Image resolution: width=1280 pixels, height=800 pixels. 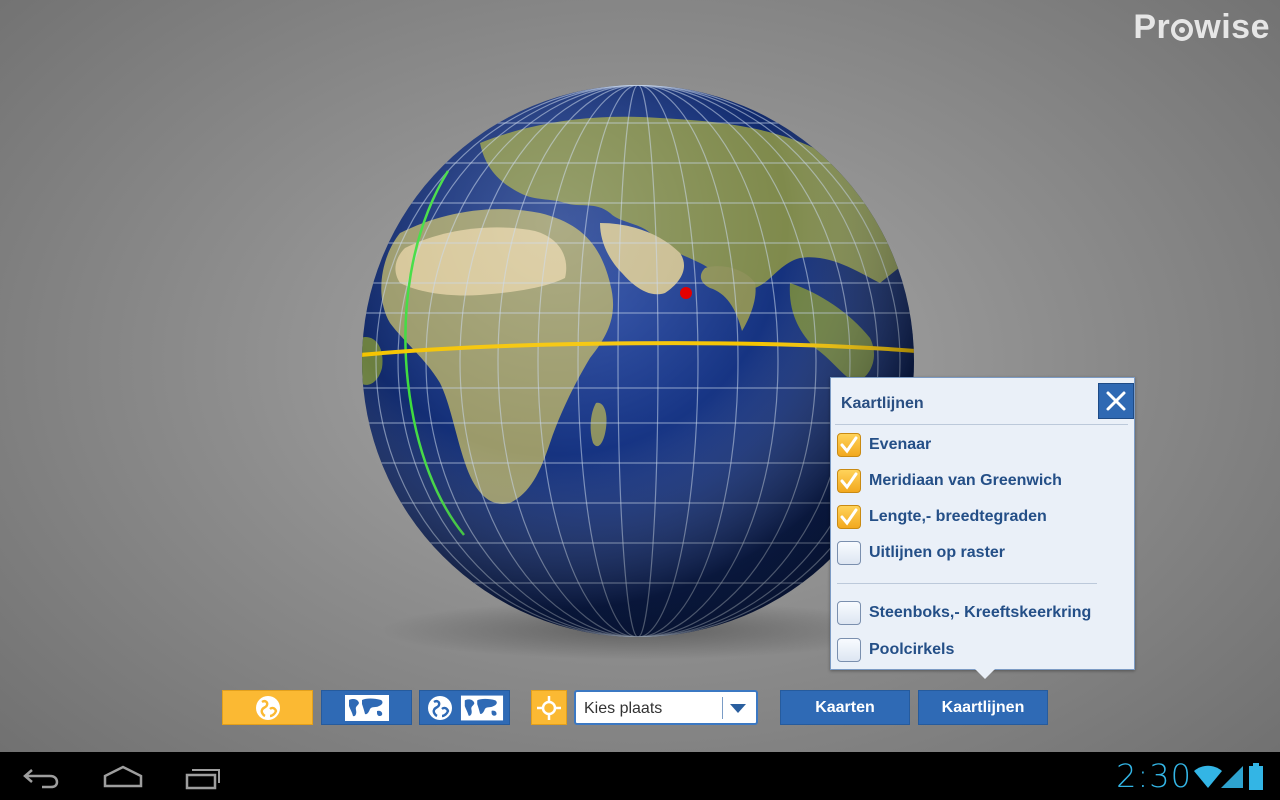 I want to click on recent-apps-icon, so click(x=203, y=778).